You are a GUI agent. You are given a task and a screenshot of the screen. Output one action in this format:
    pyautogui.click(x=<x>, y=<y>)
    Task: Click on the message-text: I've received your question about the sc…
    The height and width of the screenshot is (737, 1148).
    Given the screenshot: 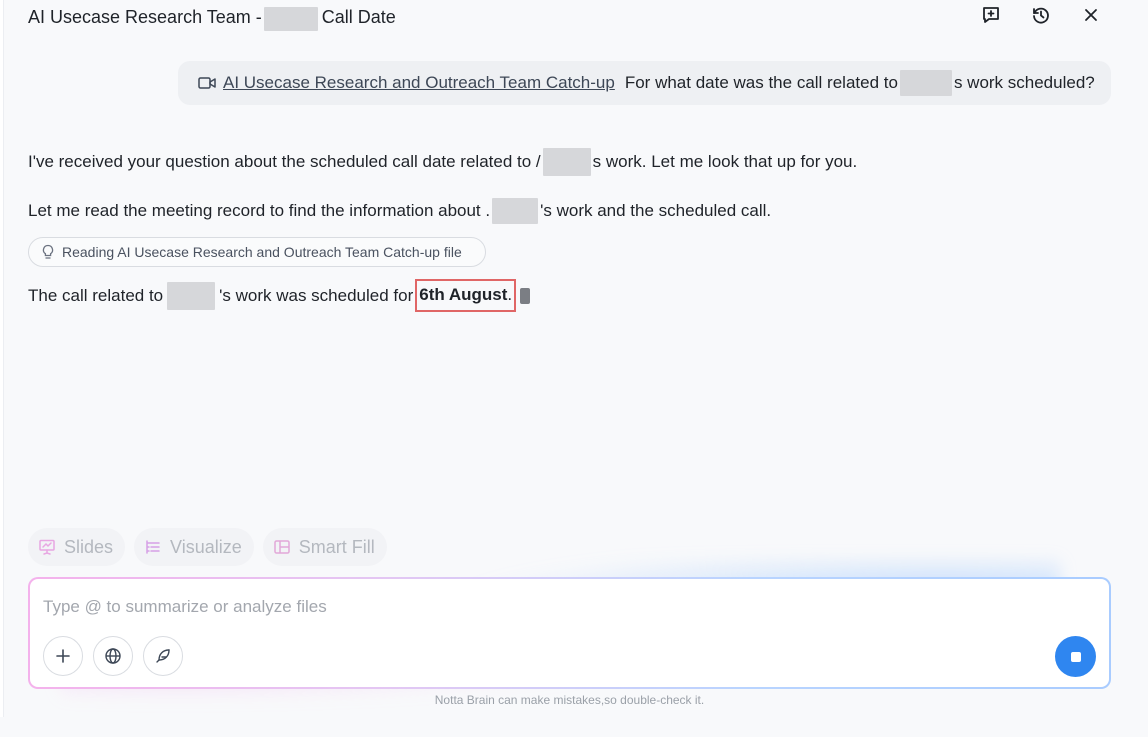 What is the action you would take?
    pyautogui.click(x=280, y=161)
    